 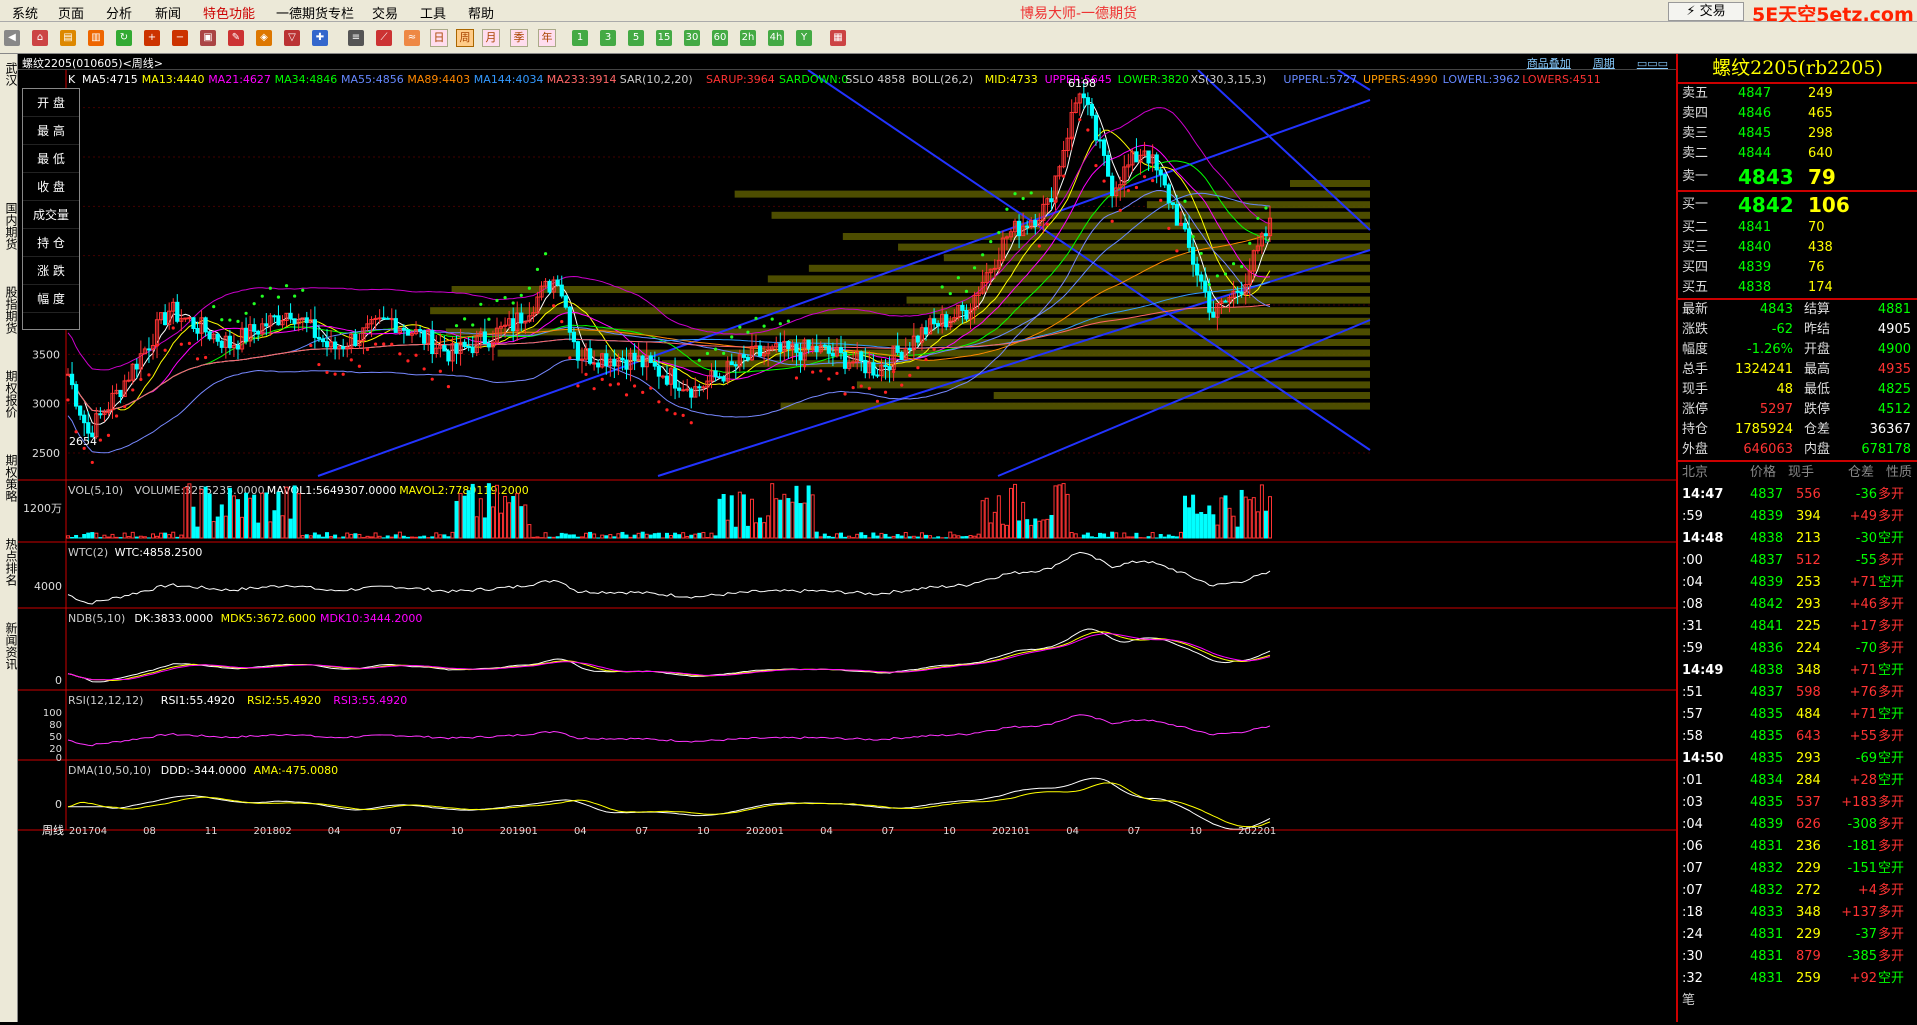 What do you see at coordinates (1549, 63) in the screenshot?
I see `overlay-button: 商品叠加` at bounding box center [1549, 63].